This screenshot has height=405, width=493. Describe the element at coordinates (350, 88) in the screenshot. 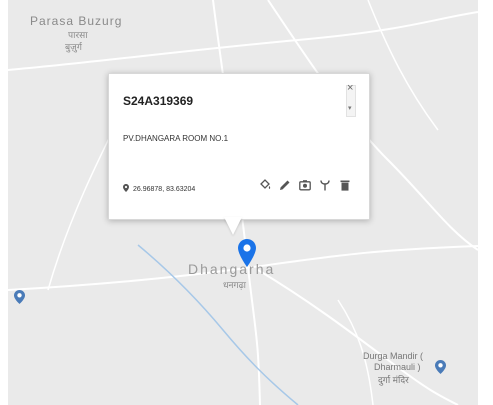

I see `close-icon: ×` at that location.